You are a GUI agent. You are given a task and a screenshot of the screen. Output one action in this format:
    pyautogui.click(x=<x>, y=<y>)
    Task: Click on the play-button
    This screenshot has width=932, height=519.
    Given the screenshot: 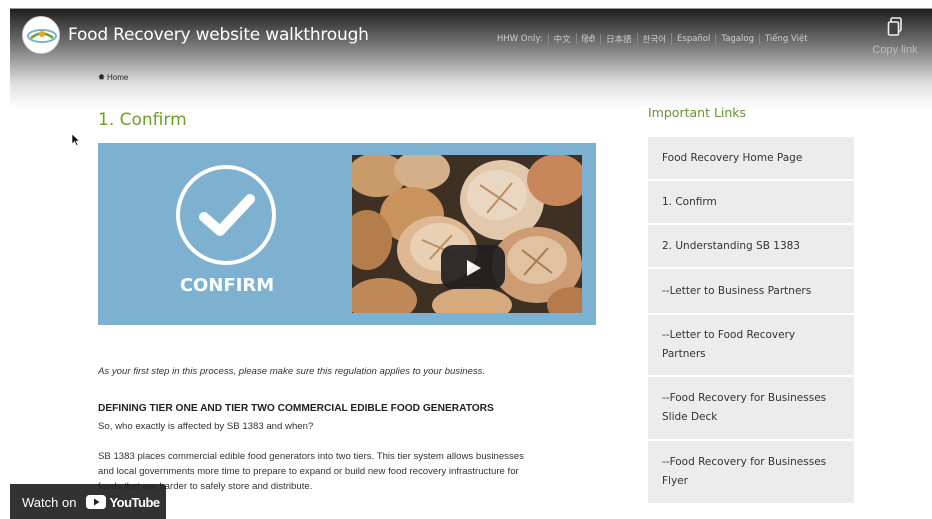 What is the action you would take?
    pyautogui.click(x=473, y=267)
    